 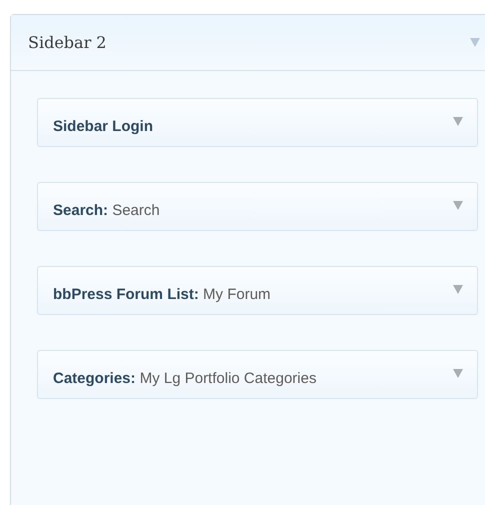 What do you see at coordinates (184, 379) in the screenshot?
I see `widget-title: Categories: My Lg Portfolio Categories` at bounding box center [184, 379].